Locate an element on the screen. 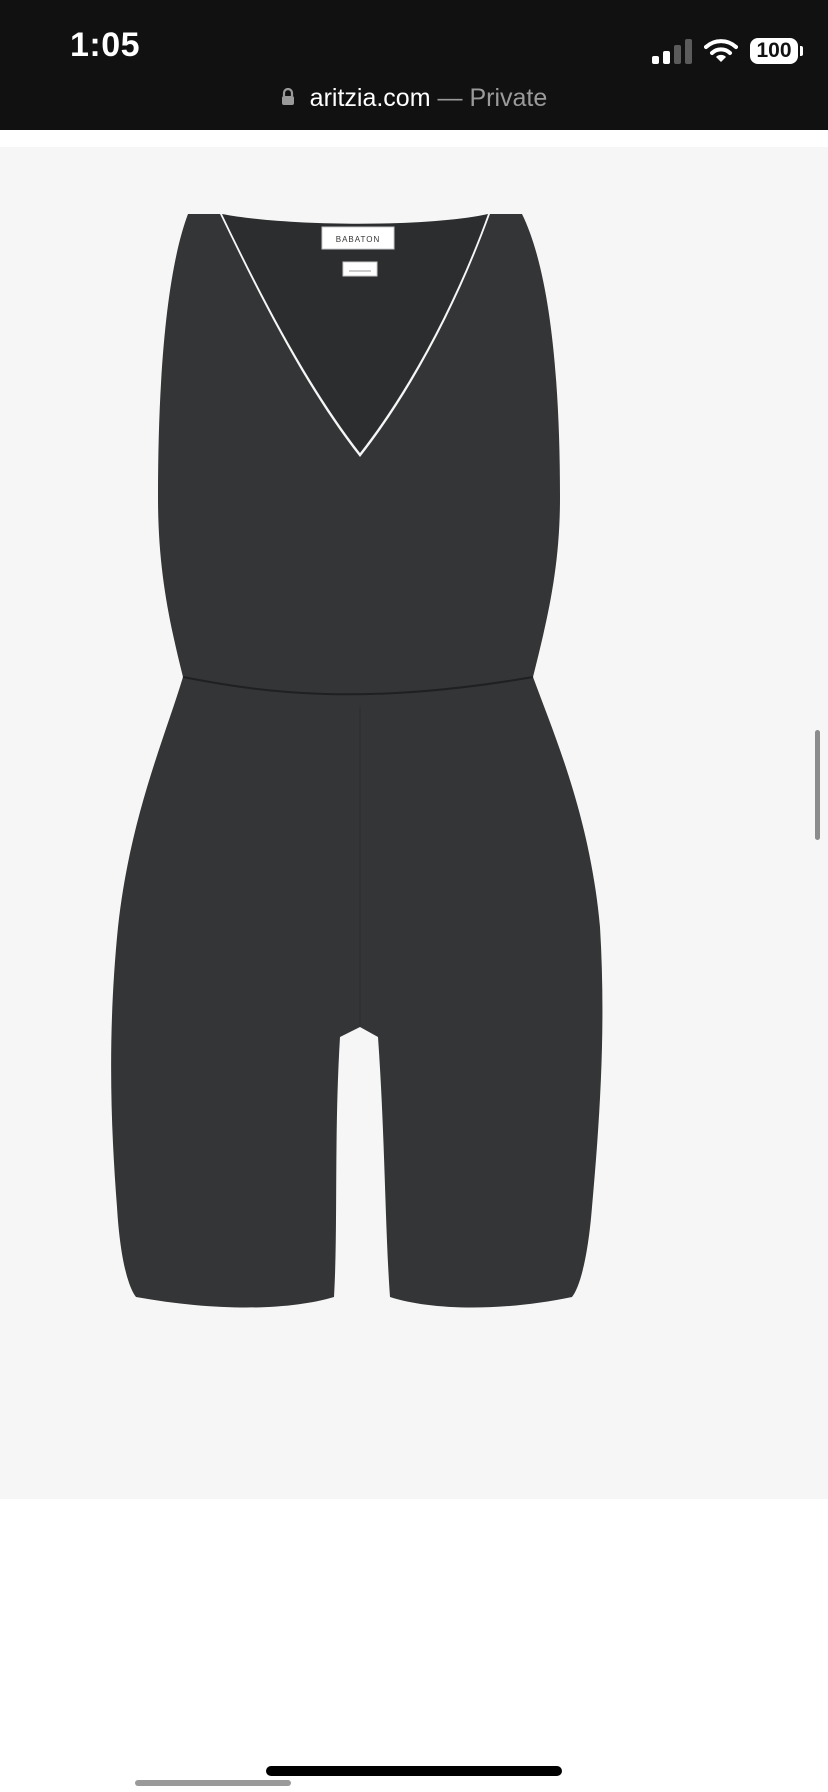  url-domain: aritzia.com is located at coordinates (370, 98).